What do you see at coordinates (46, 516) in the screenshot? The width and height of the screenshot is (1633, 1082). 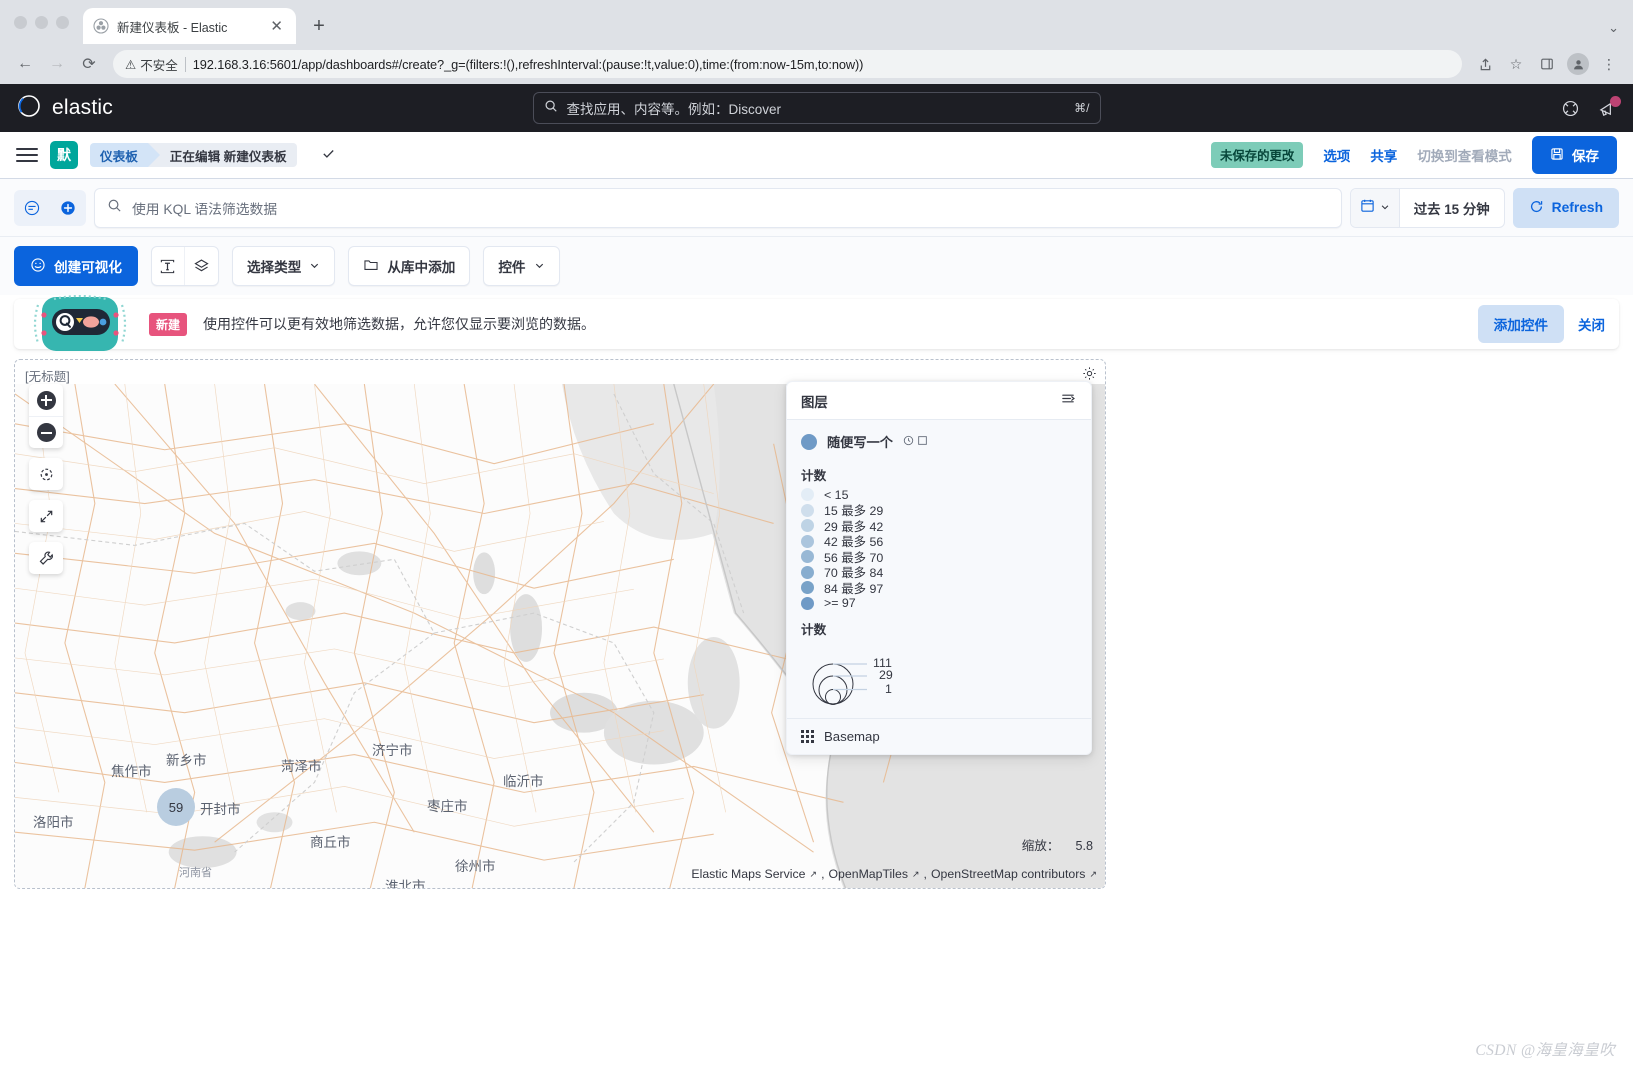 I see `fullscreen-button` at bounding box center [46, 516].